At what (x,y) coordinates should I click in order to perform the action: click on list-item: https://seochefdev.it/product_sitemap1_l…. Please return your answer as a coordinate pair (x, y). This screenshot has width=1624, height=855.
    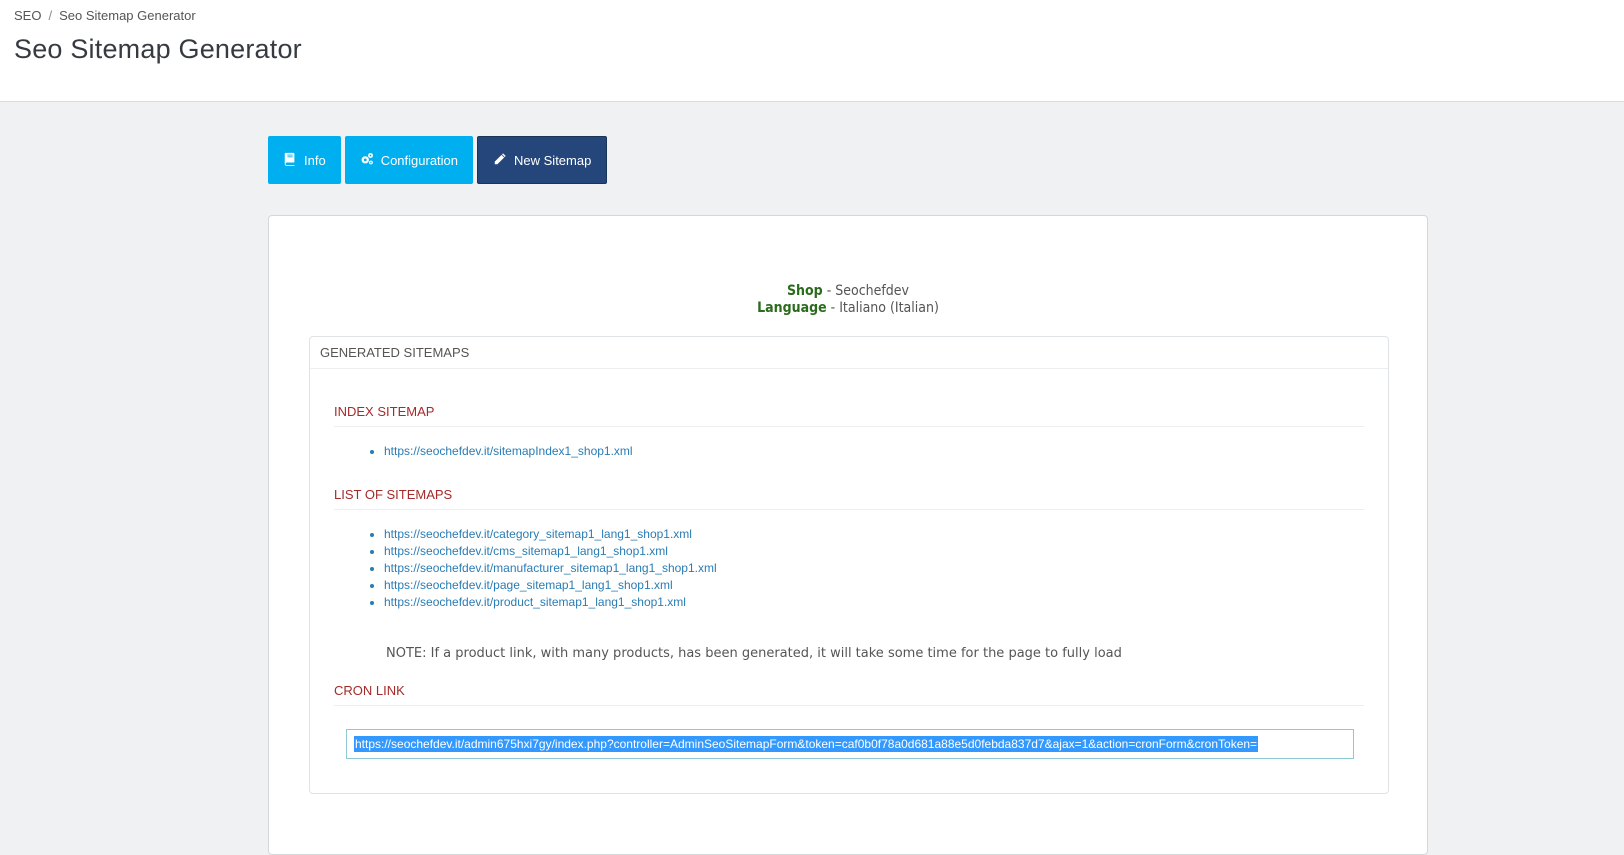
    Looking at the image, I should click on (550, 602).